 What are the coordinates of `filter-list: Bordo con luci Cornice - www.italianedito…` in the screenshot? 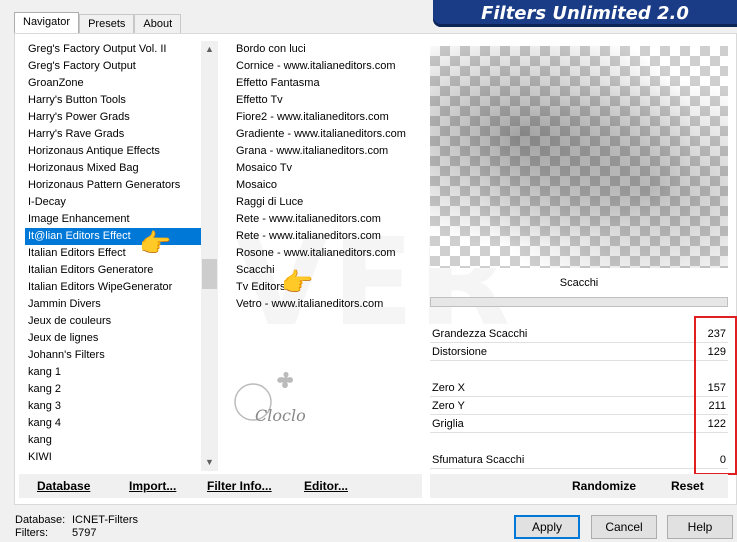 It's located at (328, 177).